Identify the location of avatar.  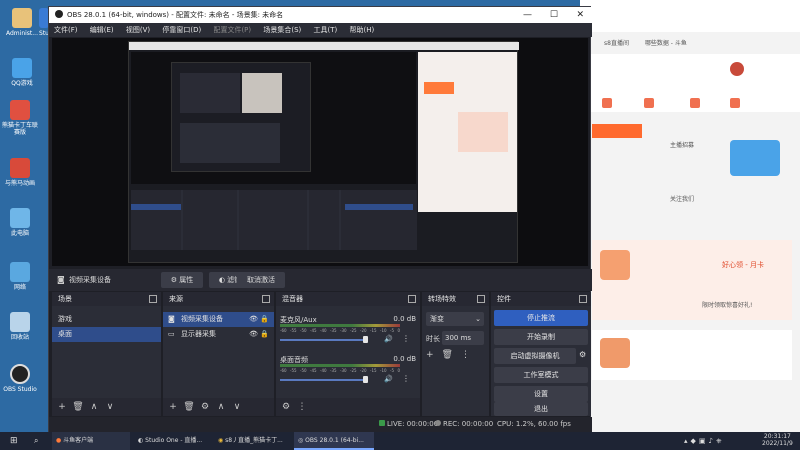
(737, 69).